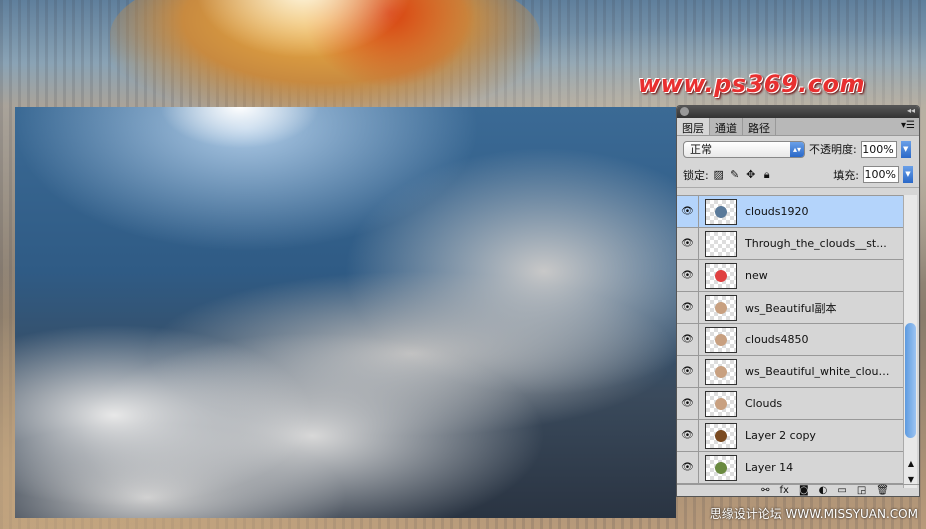  I want to click on blend-mode-value: 正常, so click(701, 149).